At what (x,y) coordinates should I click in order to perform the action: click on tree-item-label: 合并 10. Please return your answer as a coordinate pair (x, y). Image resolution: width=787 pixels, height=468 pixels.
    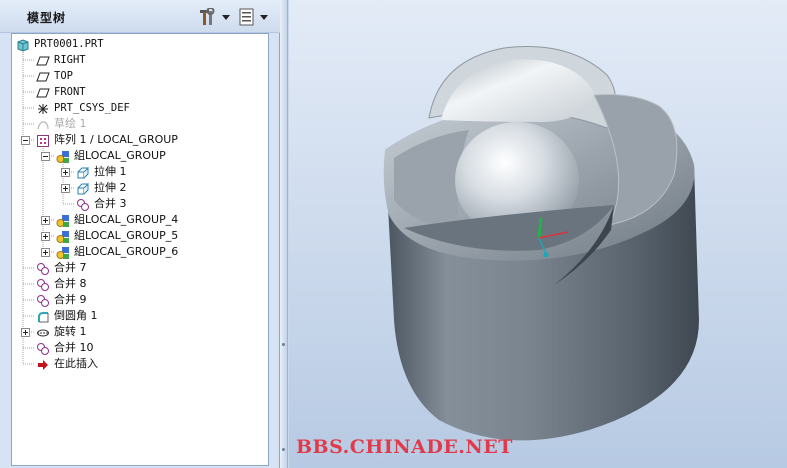
    Looking at the image, I should click on (74, 347).